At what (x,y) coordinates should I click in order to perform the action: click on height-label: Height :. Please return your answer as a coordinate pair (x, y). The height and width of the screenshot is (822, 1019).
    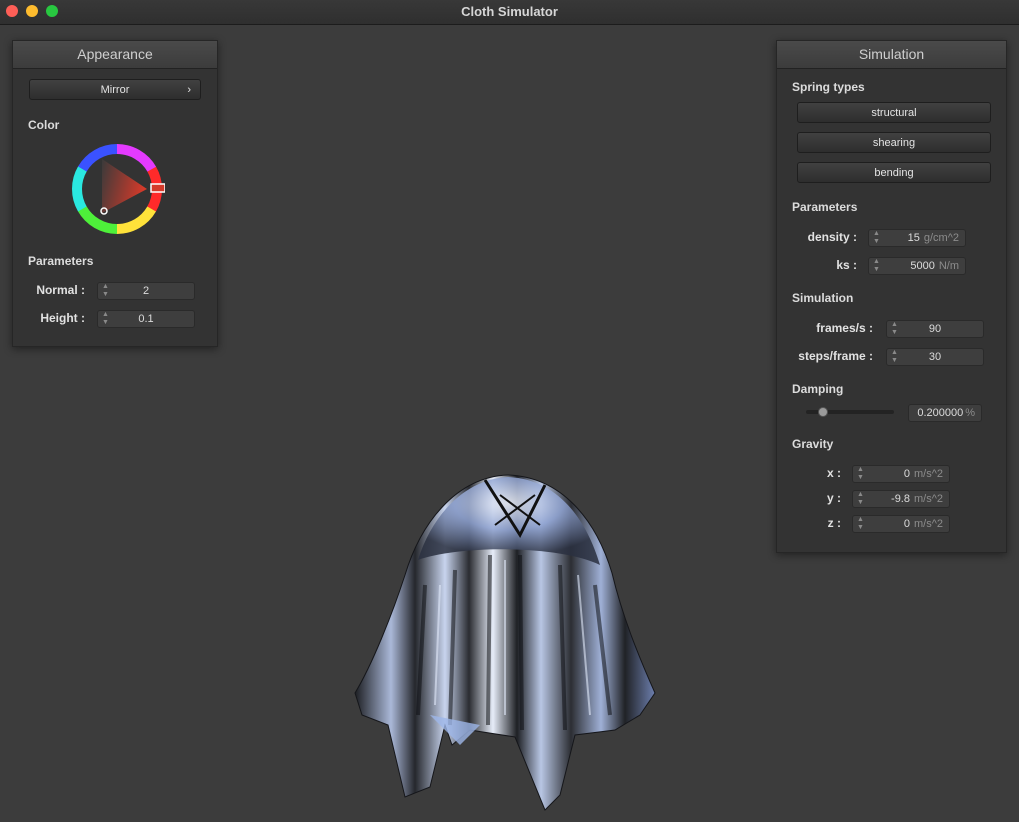
    Looking at the image, I should click on (62, 318).